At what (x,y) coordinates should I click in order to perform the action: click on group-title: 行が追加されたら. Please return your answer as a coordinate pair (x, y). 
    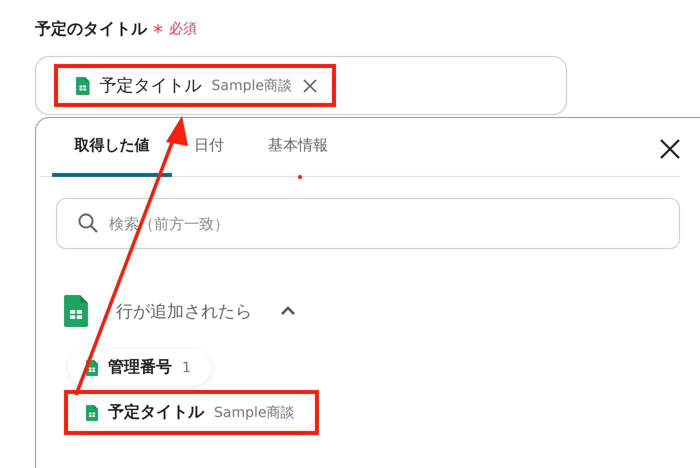
    Looking at the image, I should click on (184, 311).